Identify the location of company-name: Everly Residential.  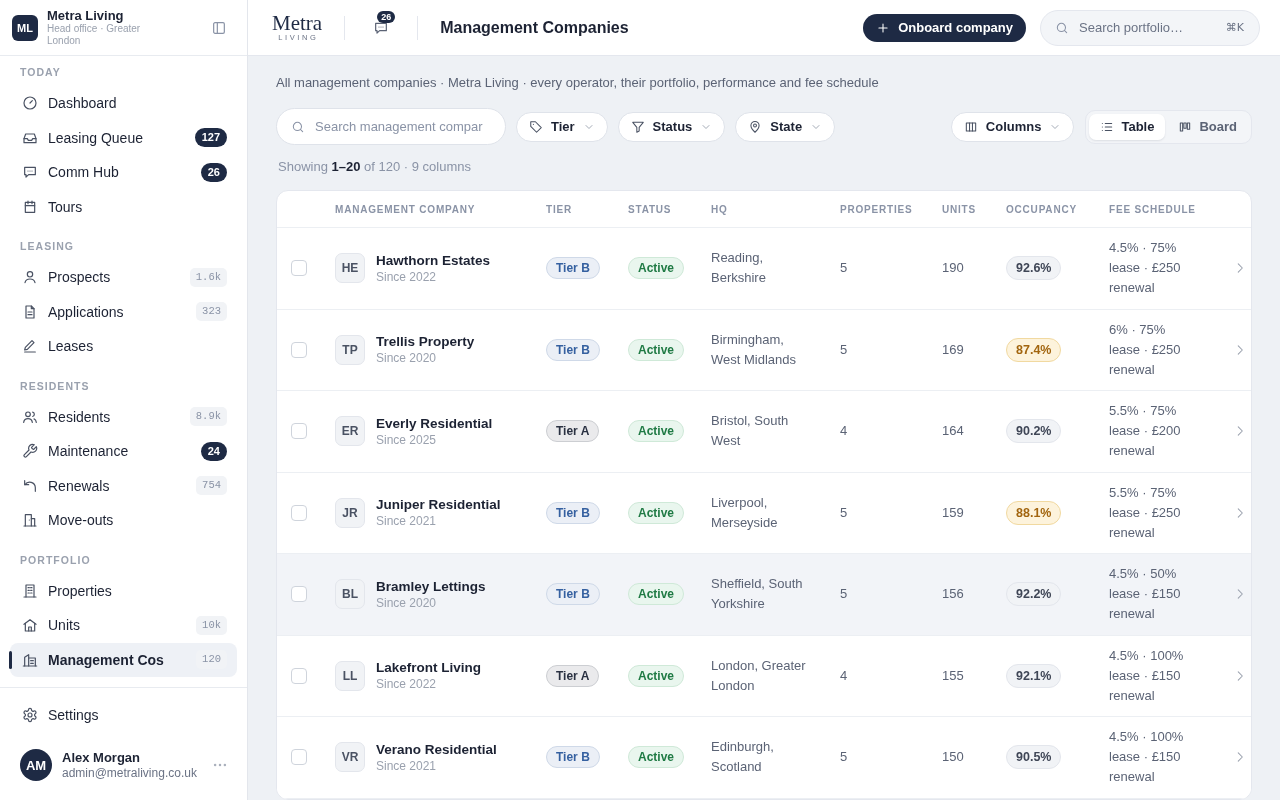
(434, 423).